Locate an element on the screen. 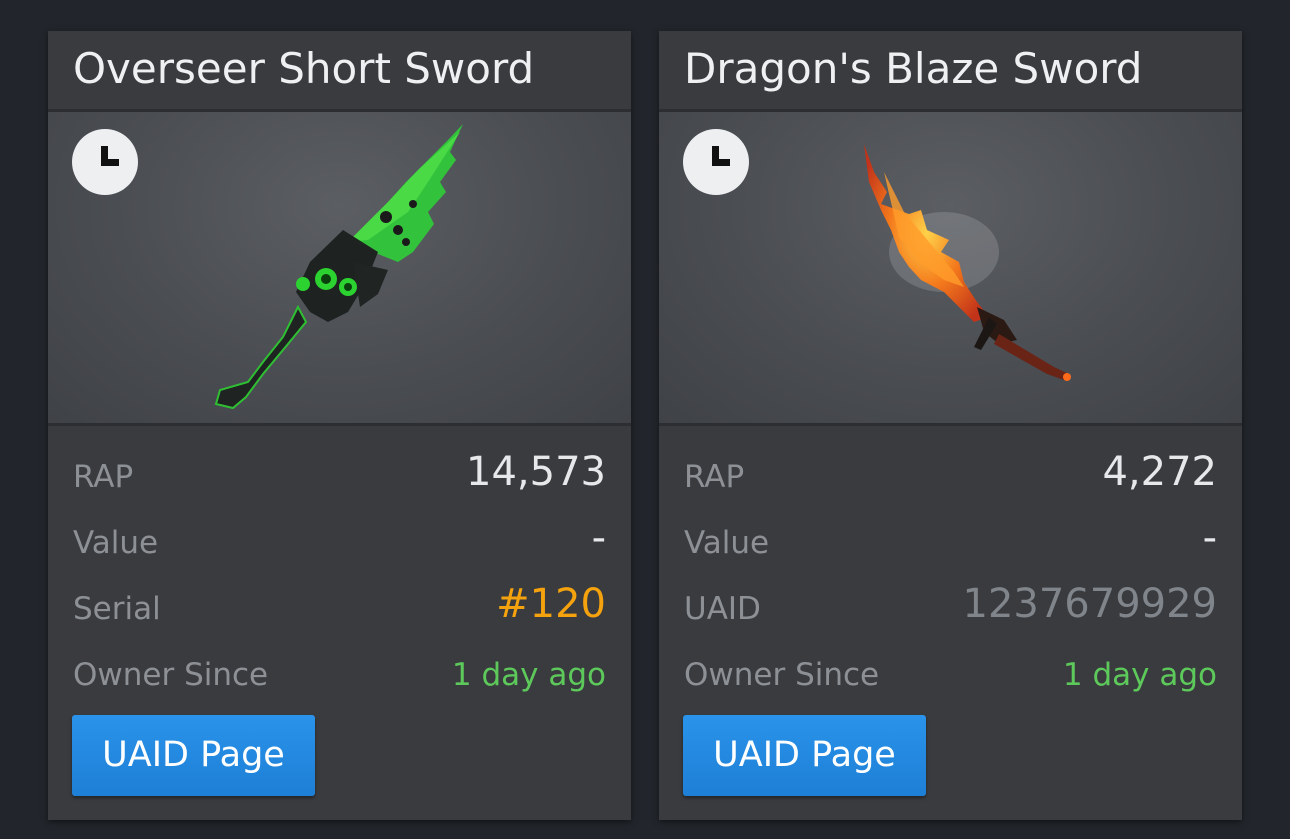 The height and width of the screenshot is (839, 1290). card-header: Overseer Short Sword is located at coordinates (339, 71).